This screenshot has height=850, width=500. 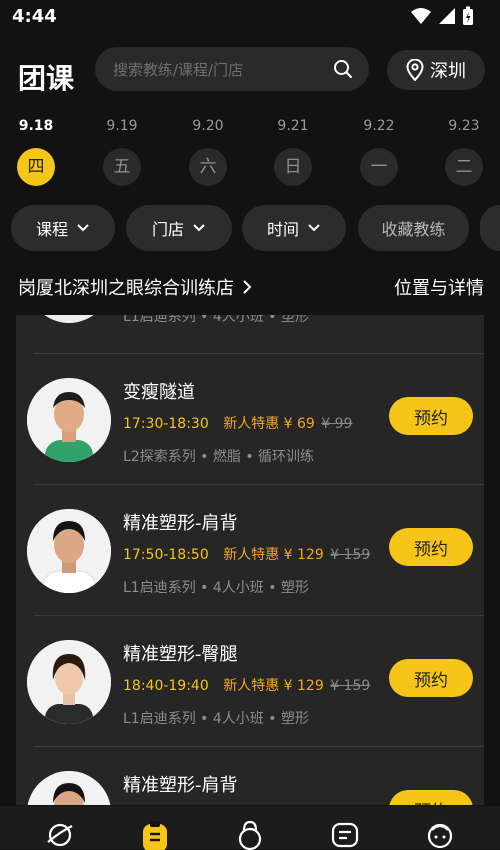 What do you see at coordinates (379, 126) in the screenshot?
I see `date-label: 9.22` at bounding box center [379, 126].